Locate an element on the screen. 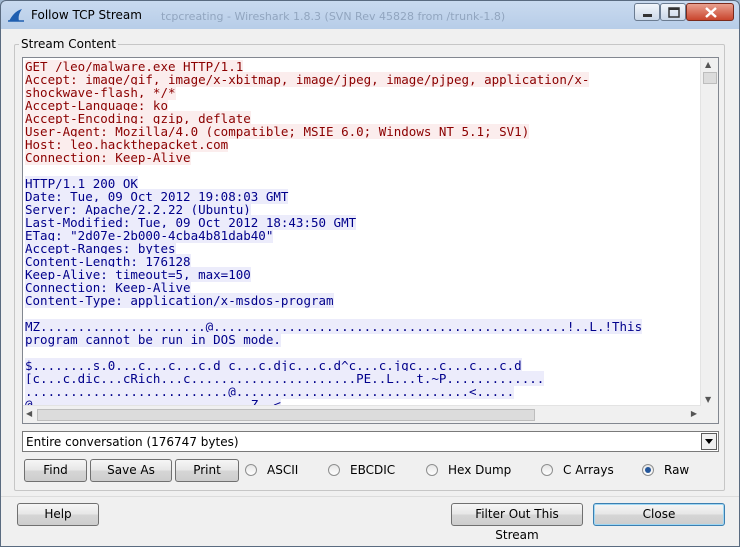  conversation-select: Entire conversation (176747 bytes) is located at coordinates (370, 441).